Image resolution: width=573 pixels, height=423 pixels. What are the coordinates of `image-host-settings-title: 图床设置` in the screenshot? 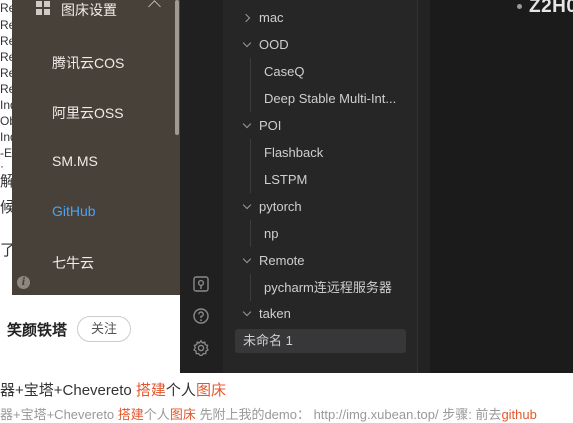 It's located at (89, 10).